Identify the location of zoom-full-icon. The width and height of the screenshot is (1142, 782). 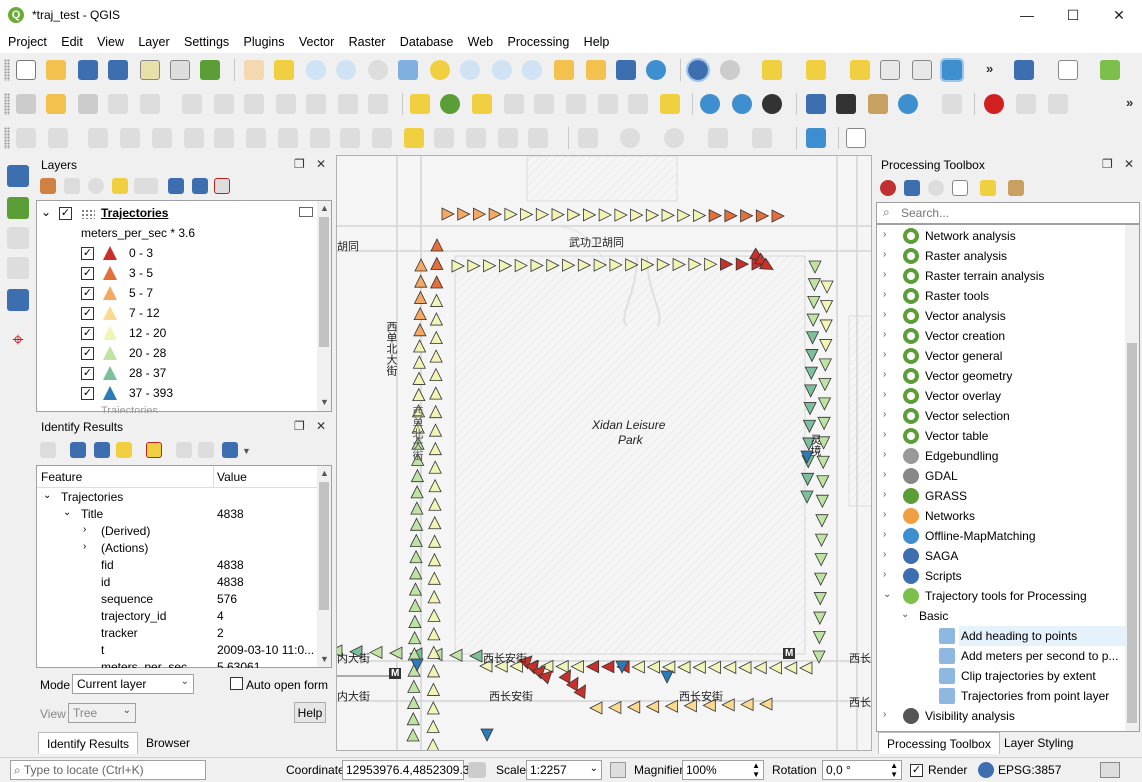
(408, 70).